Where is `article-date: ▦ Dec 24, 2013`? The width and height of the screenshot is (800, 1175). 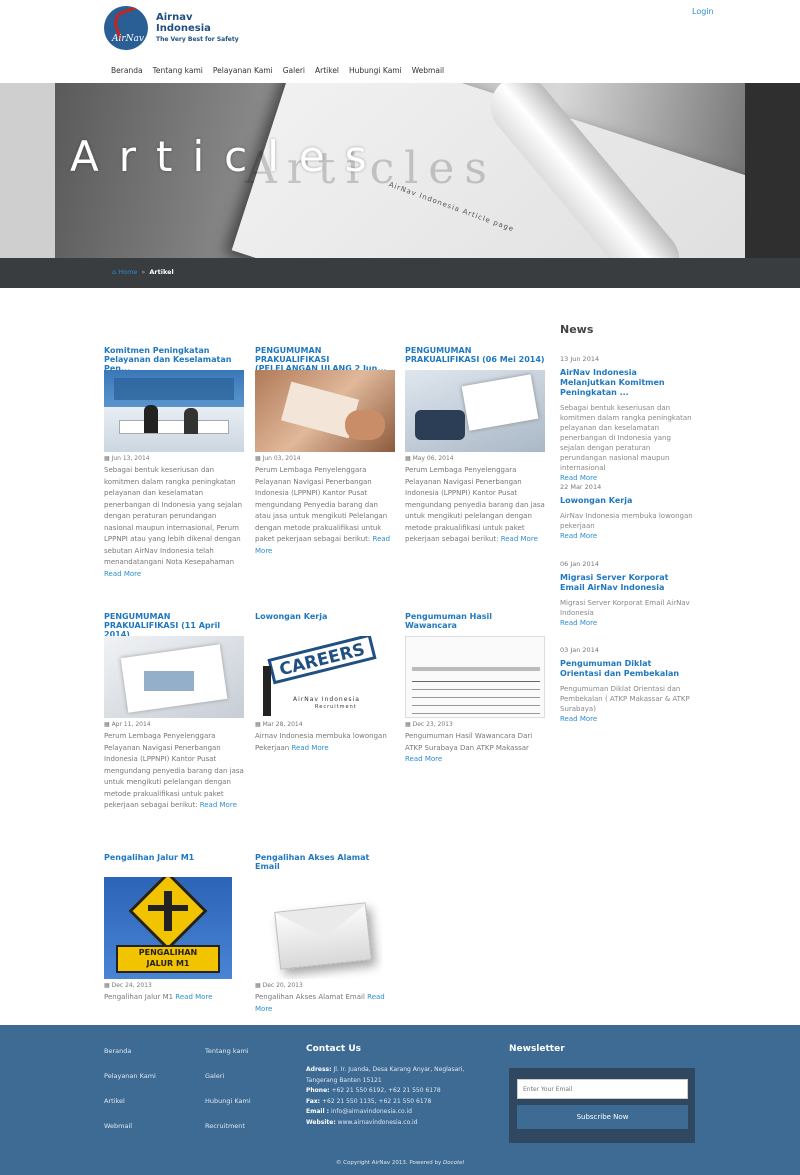 article-date: ▦ Dec 24, 2013 is located at coordinates (128, 985).